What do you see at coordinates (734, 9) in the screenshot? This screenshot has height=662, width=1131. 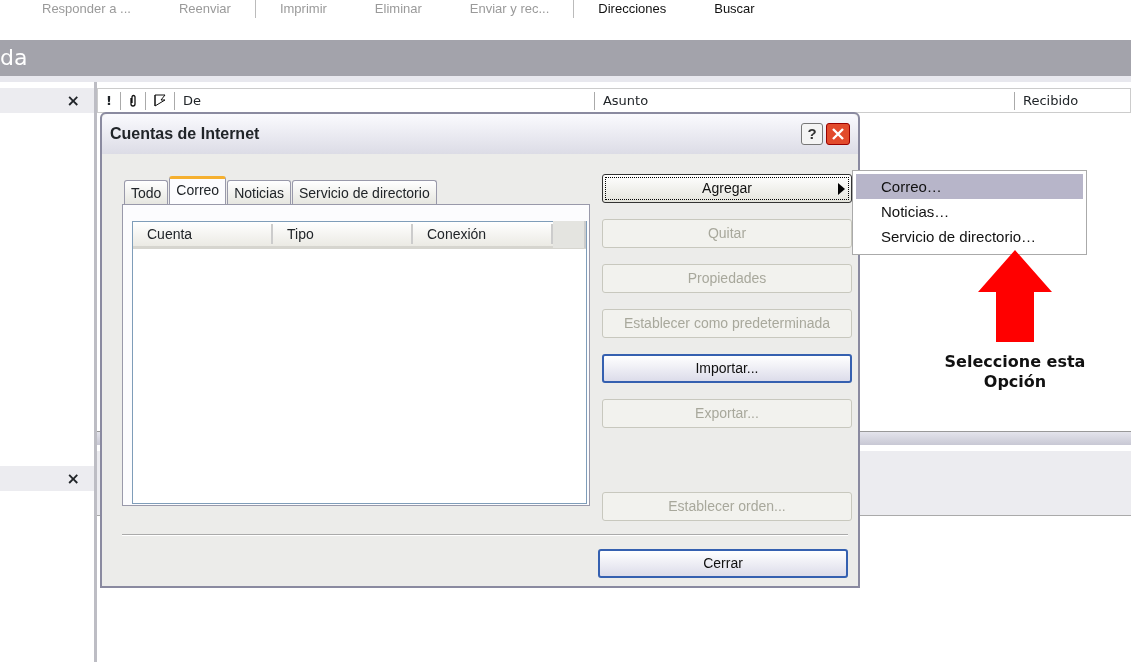 I see `toolbar-button: Buscar` at bounding box center [734, 9].